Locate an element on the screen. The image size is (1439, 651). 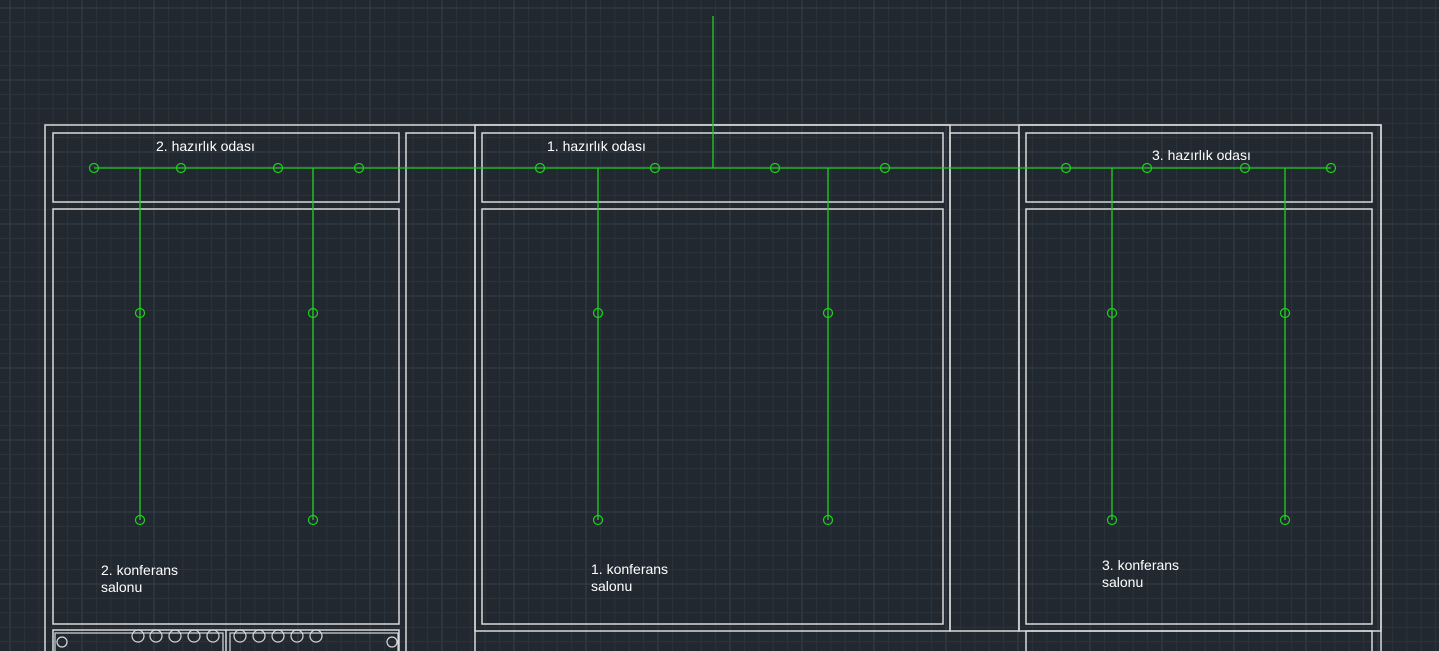
conference-hall-1-line2: salonu is located at coordinates (612, 586).